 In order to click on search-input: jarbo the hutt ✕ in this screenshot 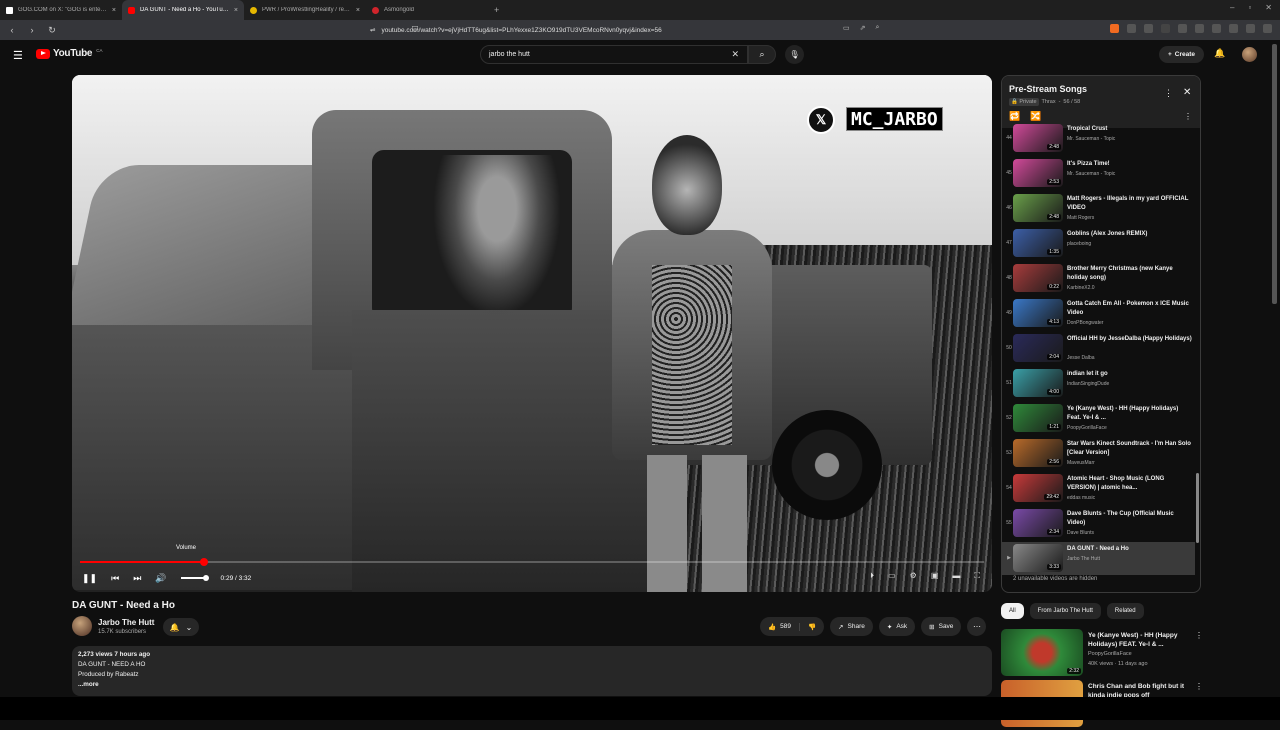, I will do `click(614, 54)`.